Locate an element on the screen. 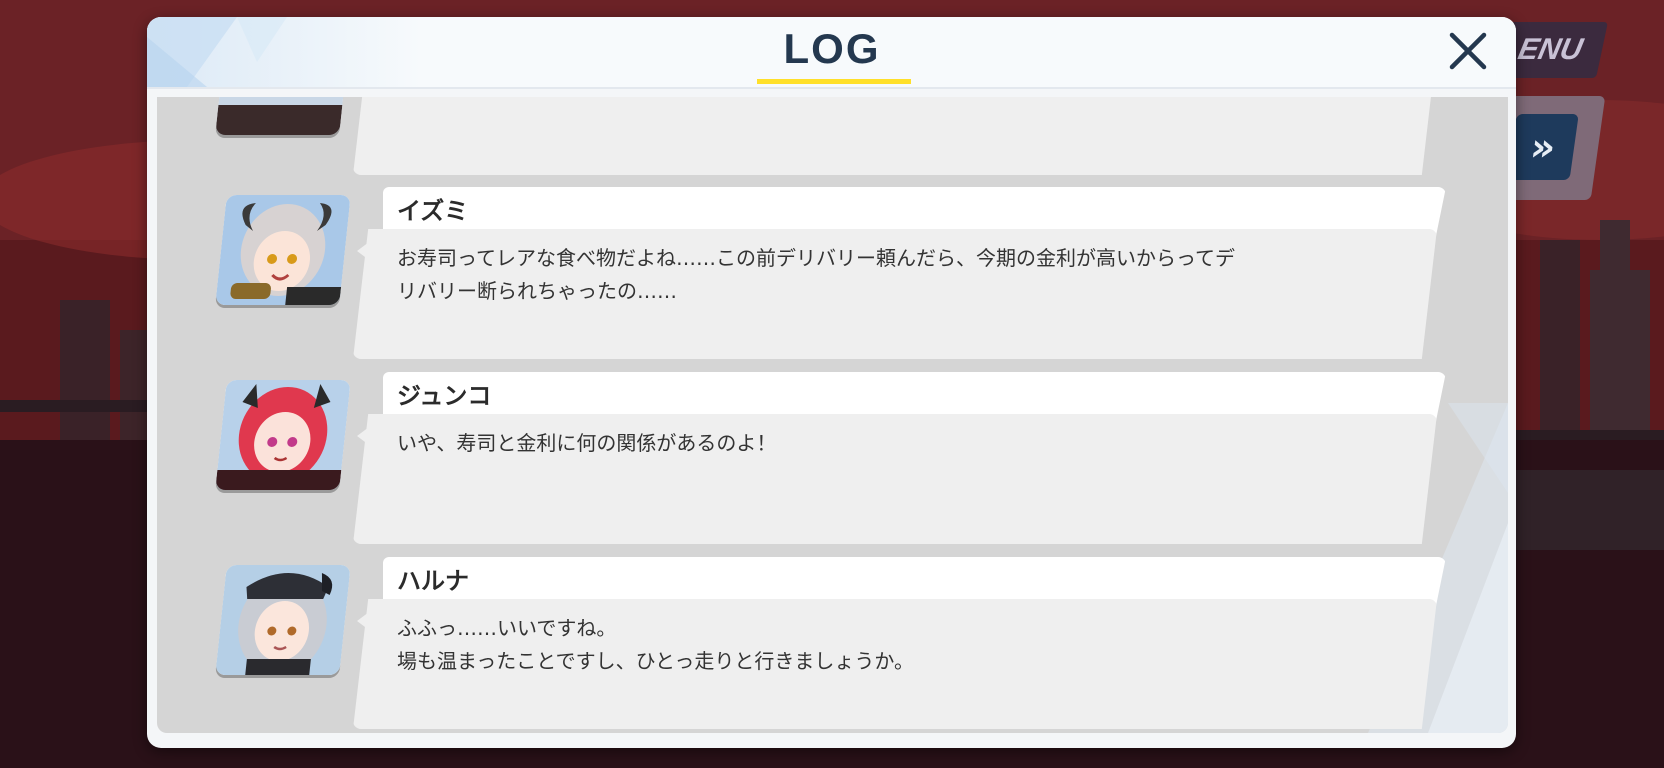 The image size is (1664, 768). speaker-name: イズミ is located at coordinates (433, 211).